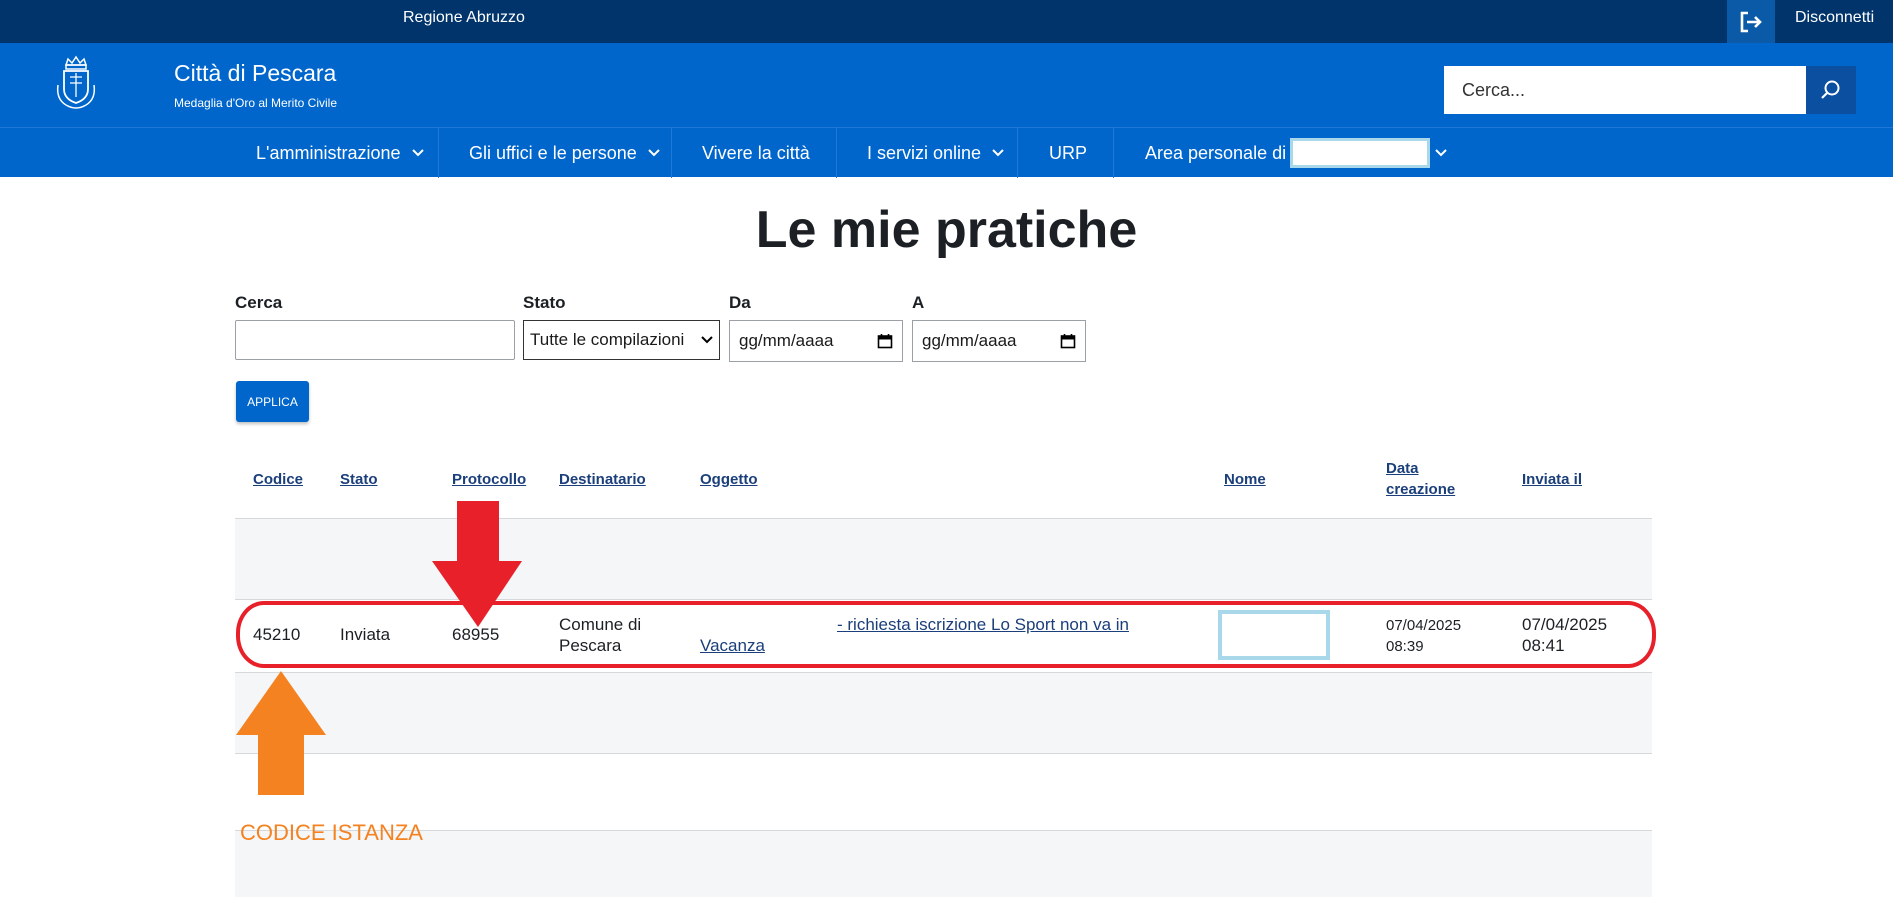 Image resolution: width=1893 pixels, height=897 pixels. I want to click on city-name: Città di Pescara, so click(255, 73).